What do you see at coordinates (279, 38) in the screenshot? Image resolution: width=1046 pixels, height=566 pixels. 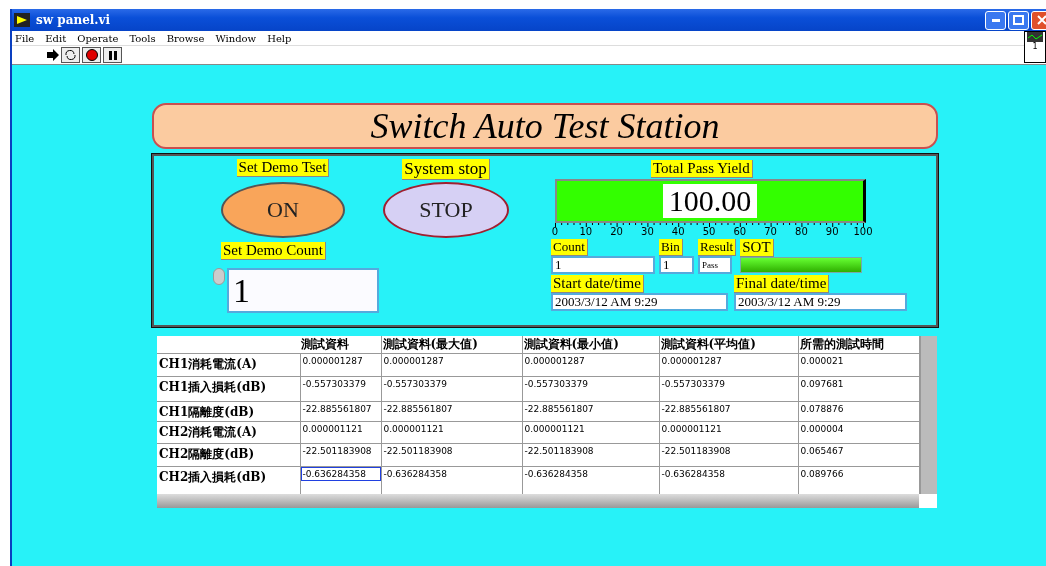 I see `menu-item: Help` at bounding box center [279, 38].